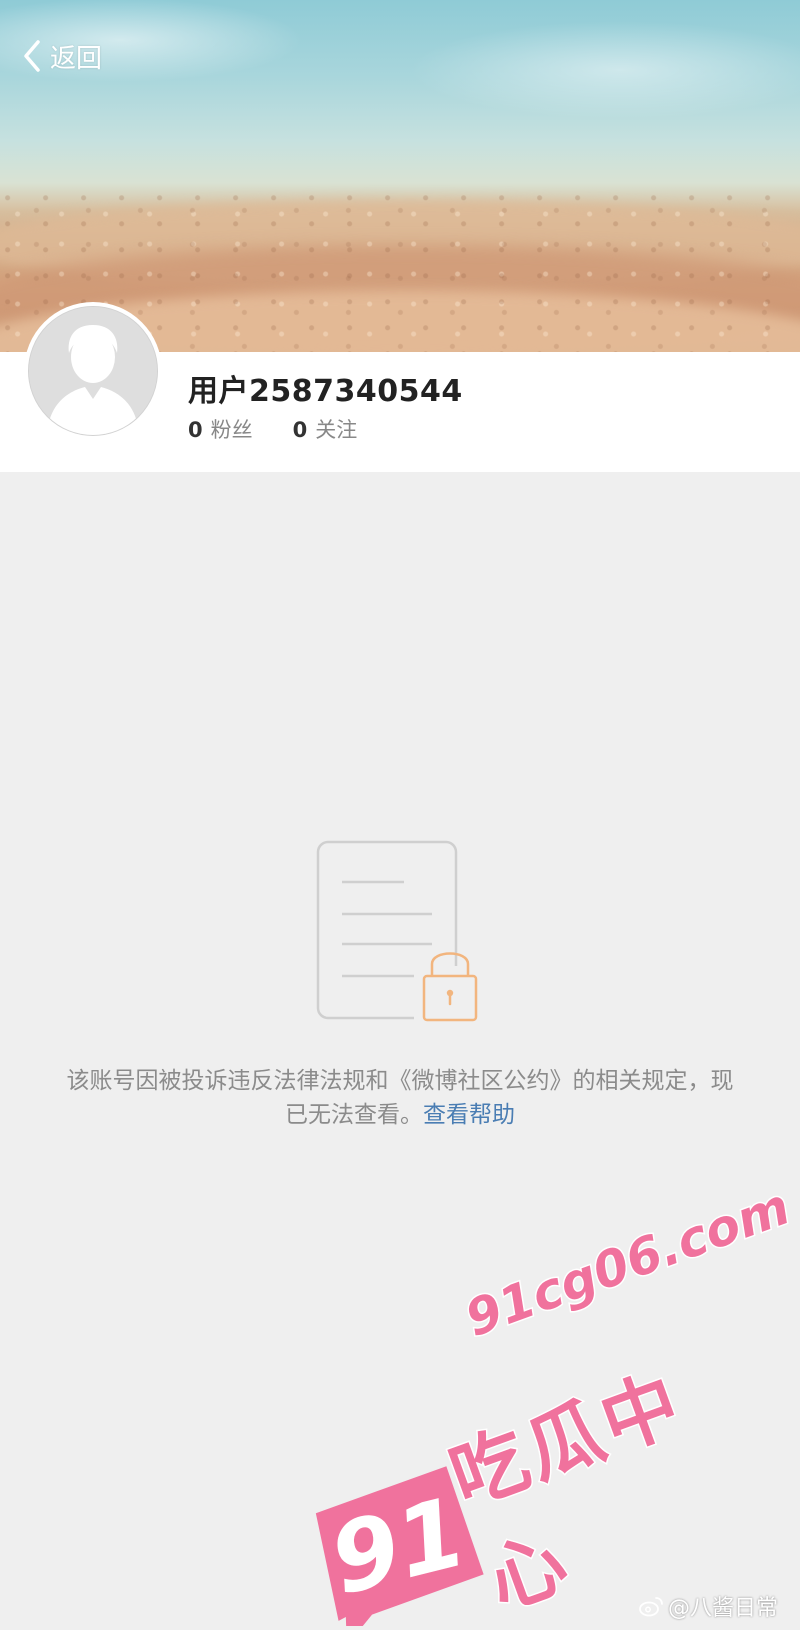  Describe the element at coordinates (32, 56) in the screenshot. I see `chevron-left-icon` at that location.